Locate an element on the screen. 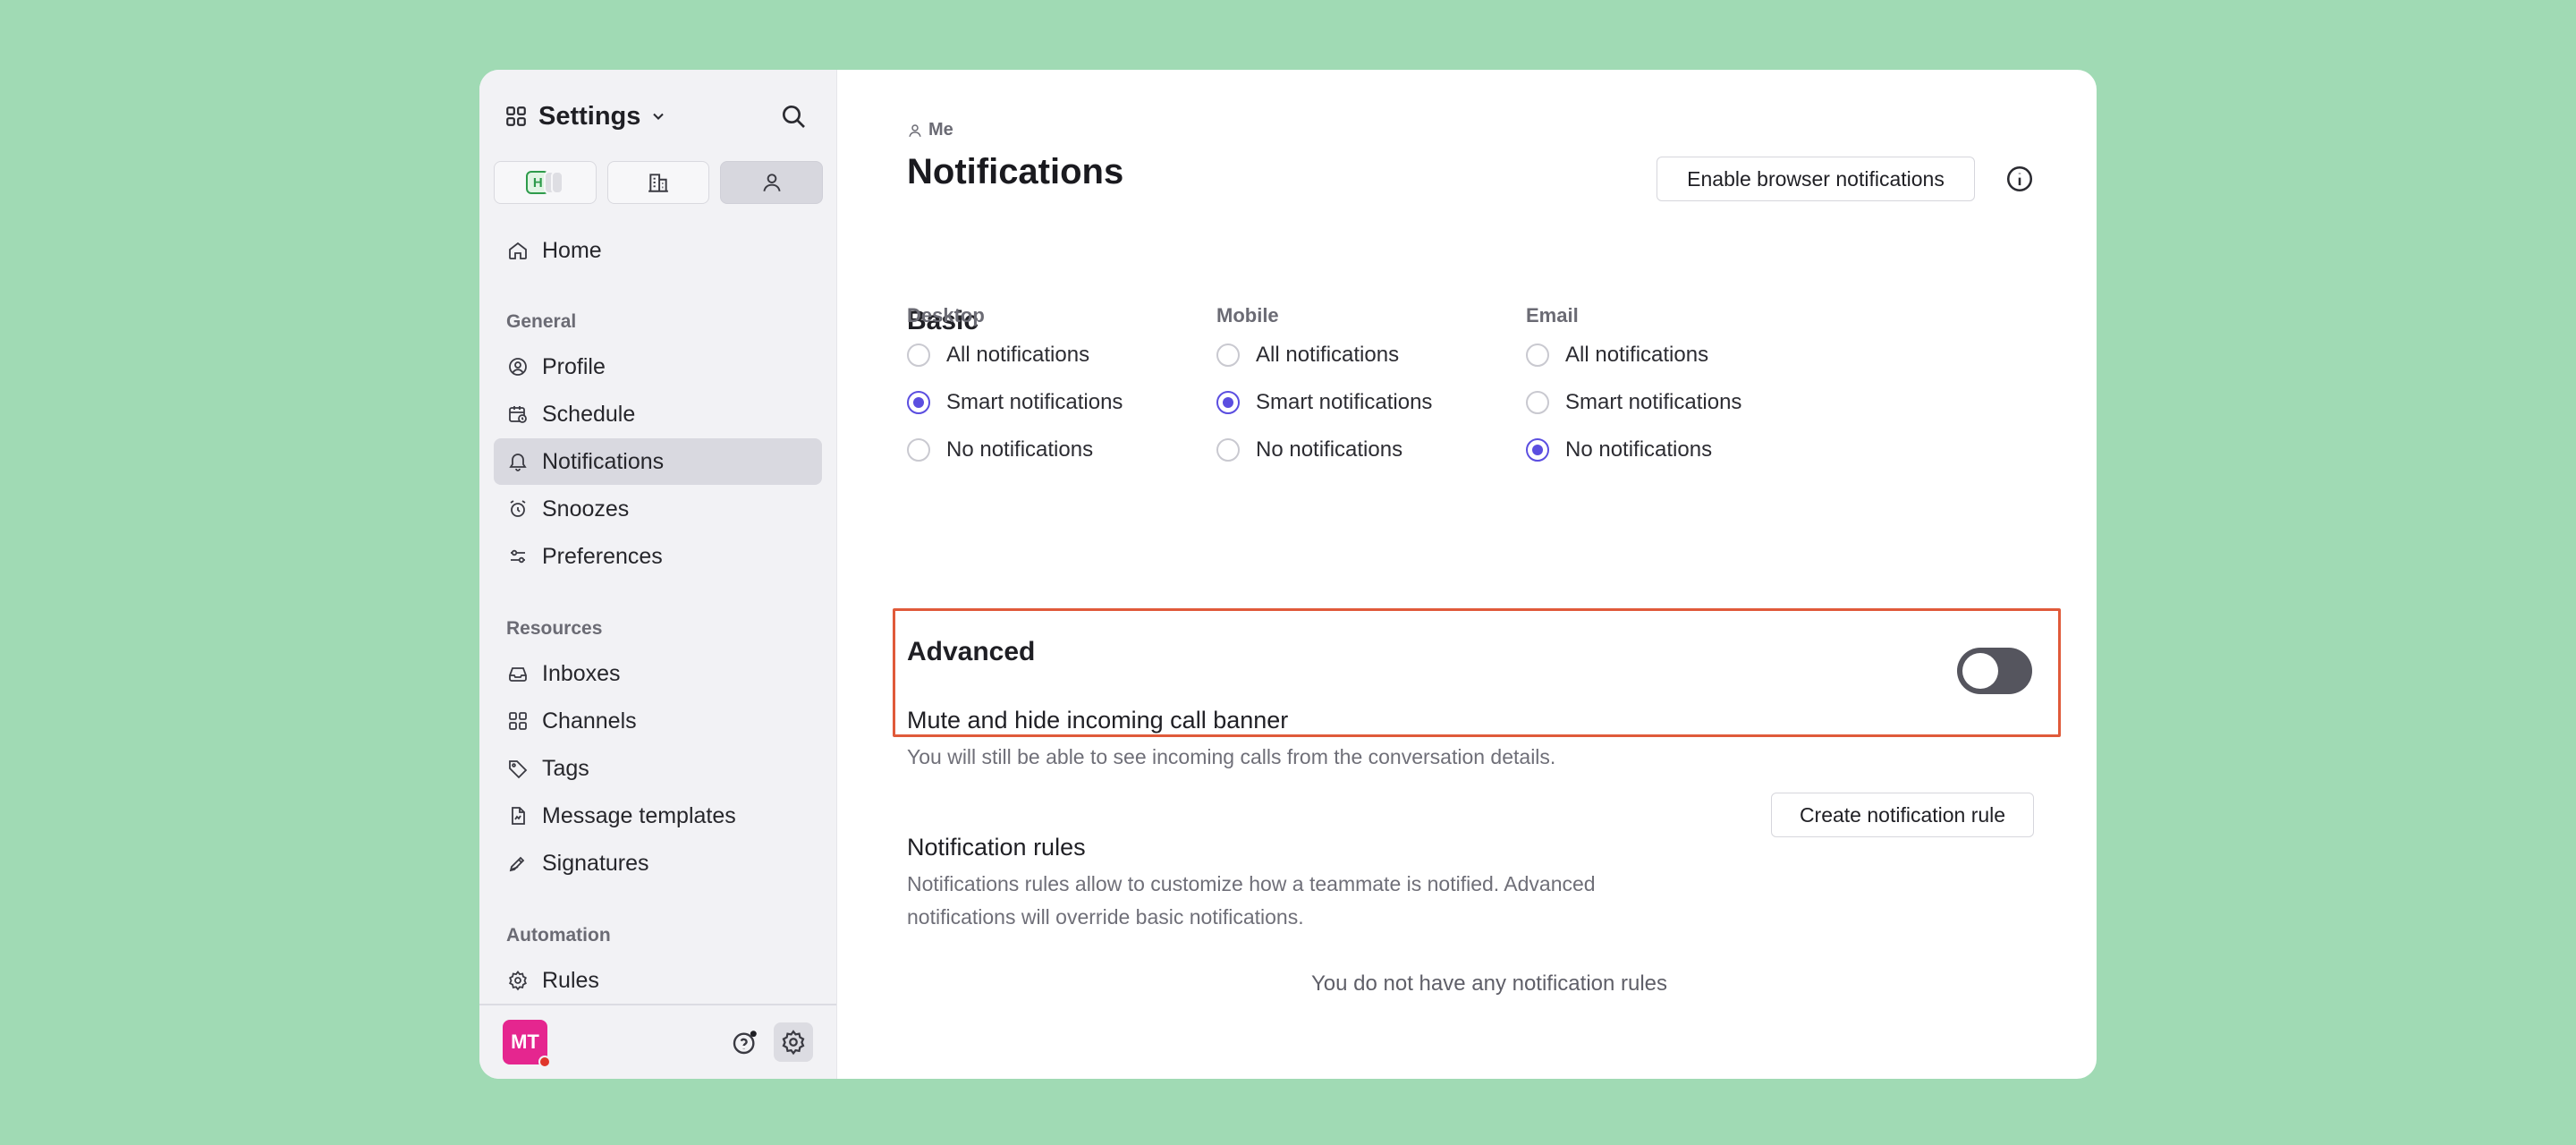 The image size is (2576, 1145). sidebar-item-preferences: Preferences is located at coordinates (658, 556).